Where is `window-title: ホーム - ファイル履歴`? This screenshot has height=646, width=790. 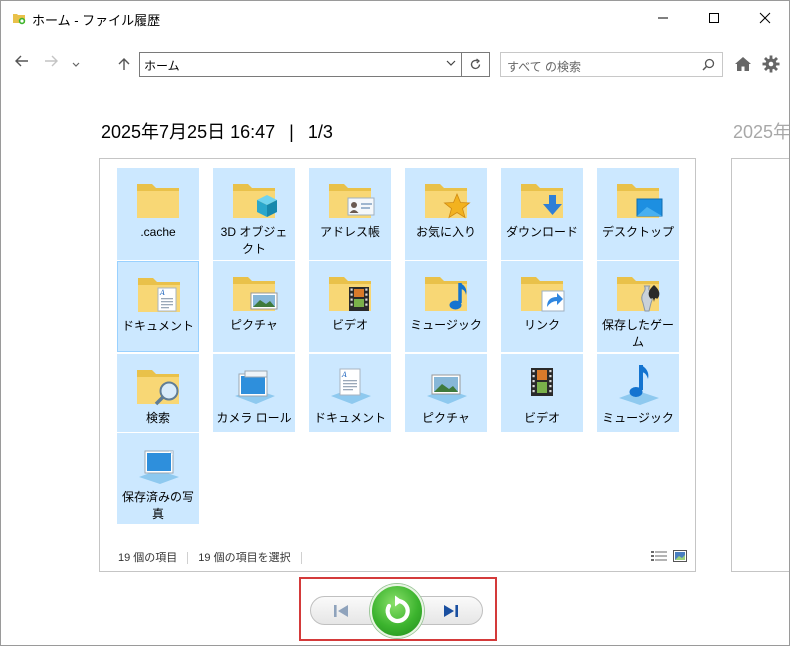
window-title: ホーム - ファイル履歴 is located at coordinates (96, 20).